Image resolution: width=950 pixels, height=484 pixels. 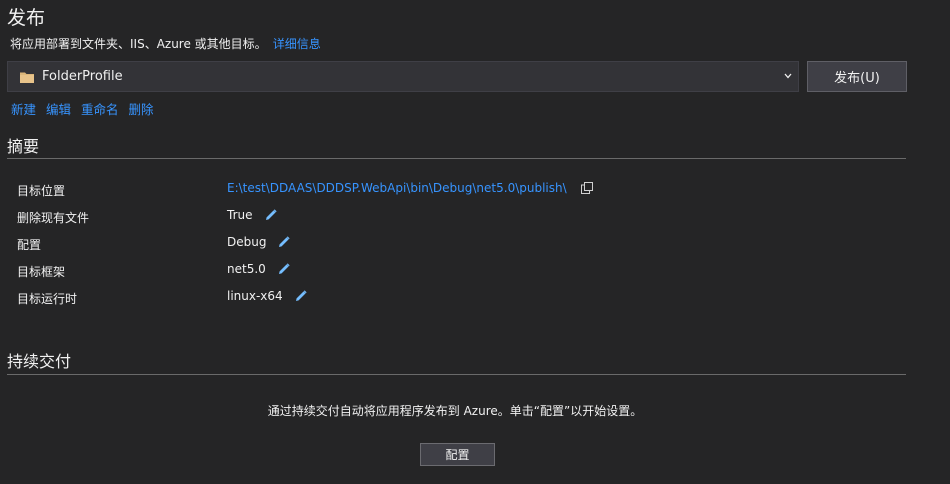 I want to click on profile-actions: 新建 编辑 重命名 删除, so click(x=82, y=108).